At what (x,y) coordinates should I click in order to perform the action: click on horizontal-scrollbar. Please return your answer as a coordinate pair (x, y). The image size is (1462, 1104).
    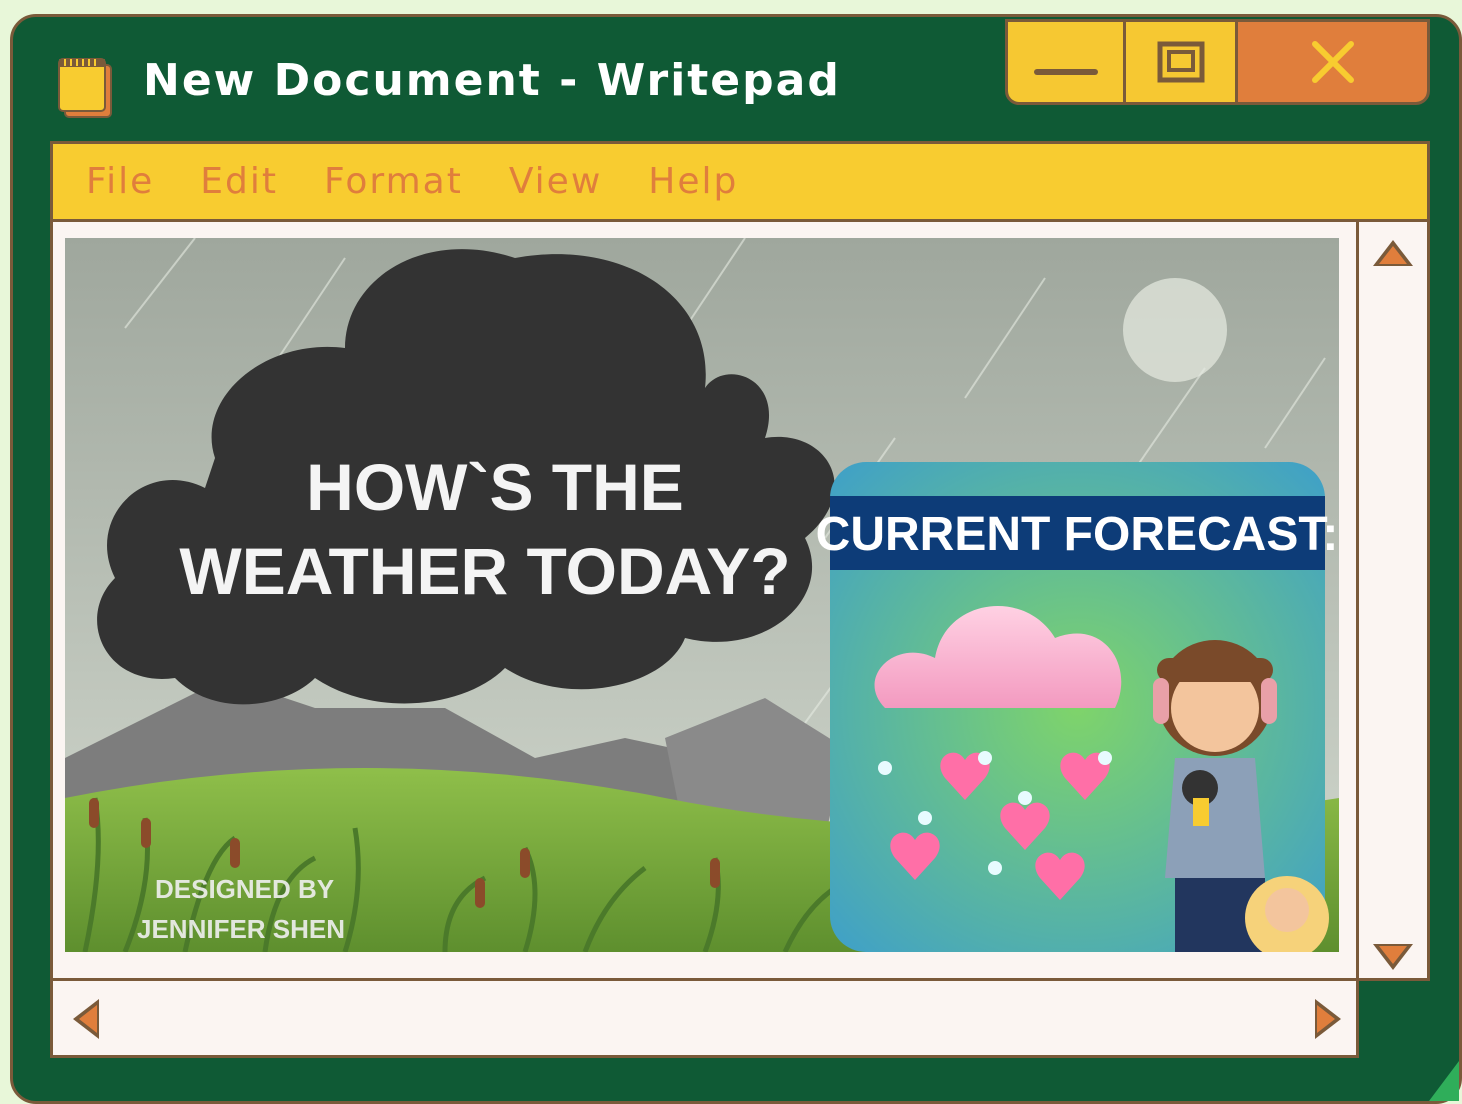
    Looking at the image, I should click on (704, 1018).